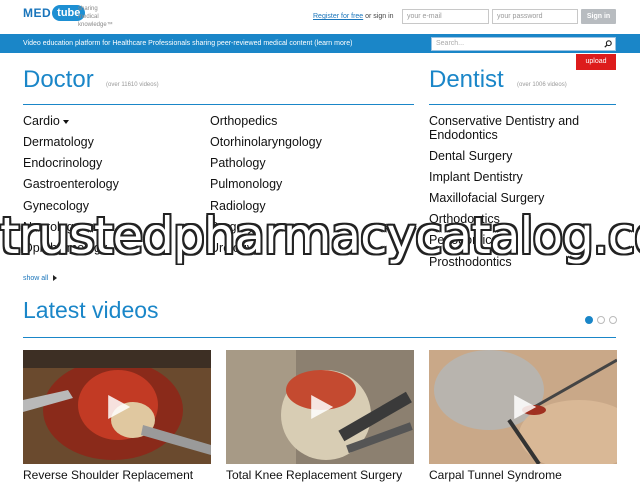  What do you see at coordinates (486, 198) in the screenshot?
I see `category-maxillofacial-surgery: Maxillofacial Surgery` at bounding box center [486, 198].